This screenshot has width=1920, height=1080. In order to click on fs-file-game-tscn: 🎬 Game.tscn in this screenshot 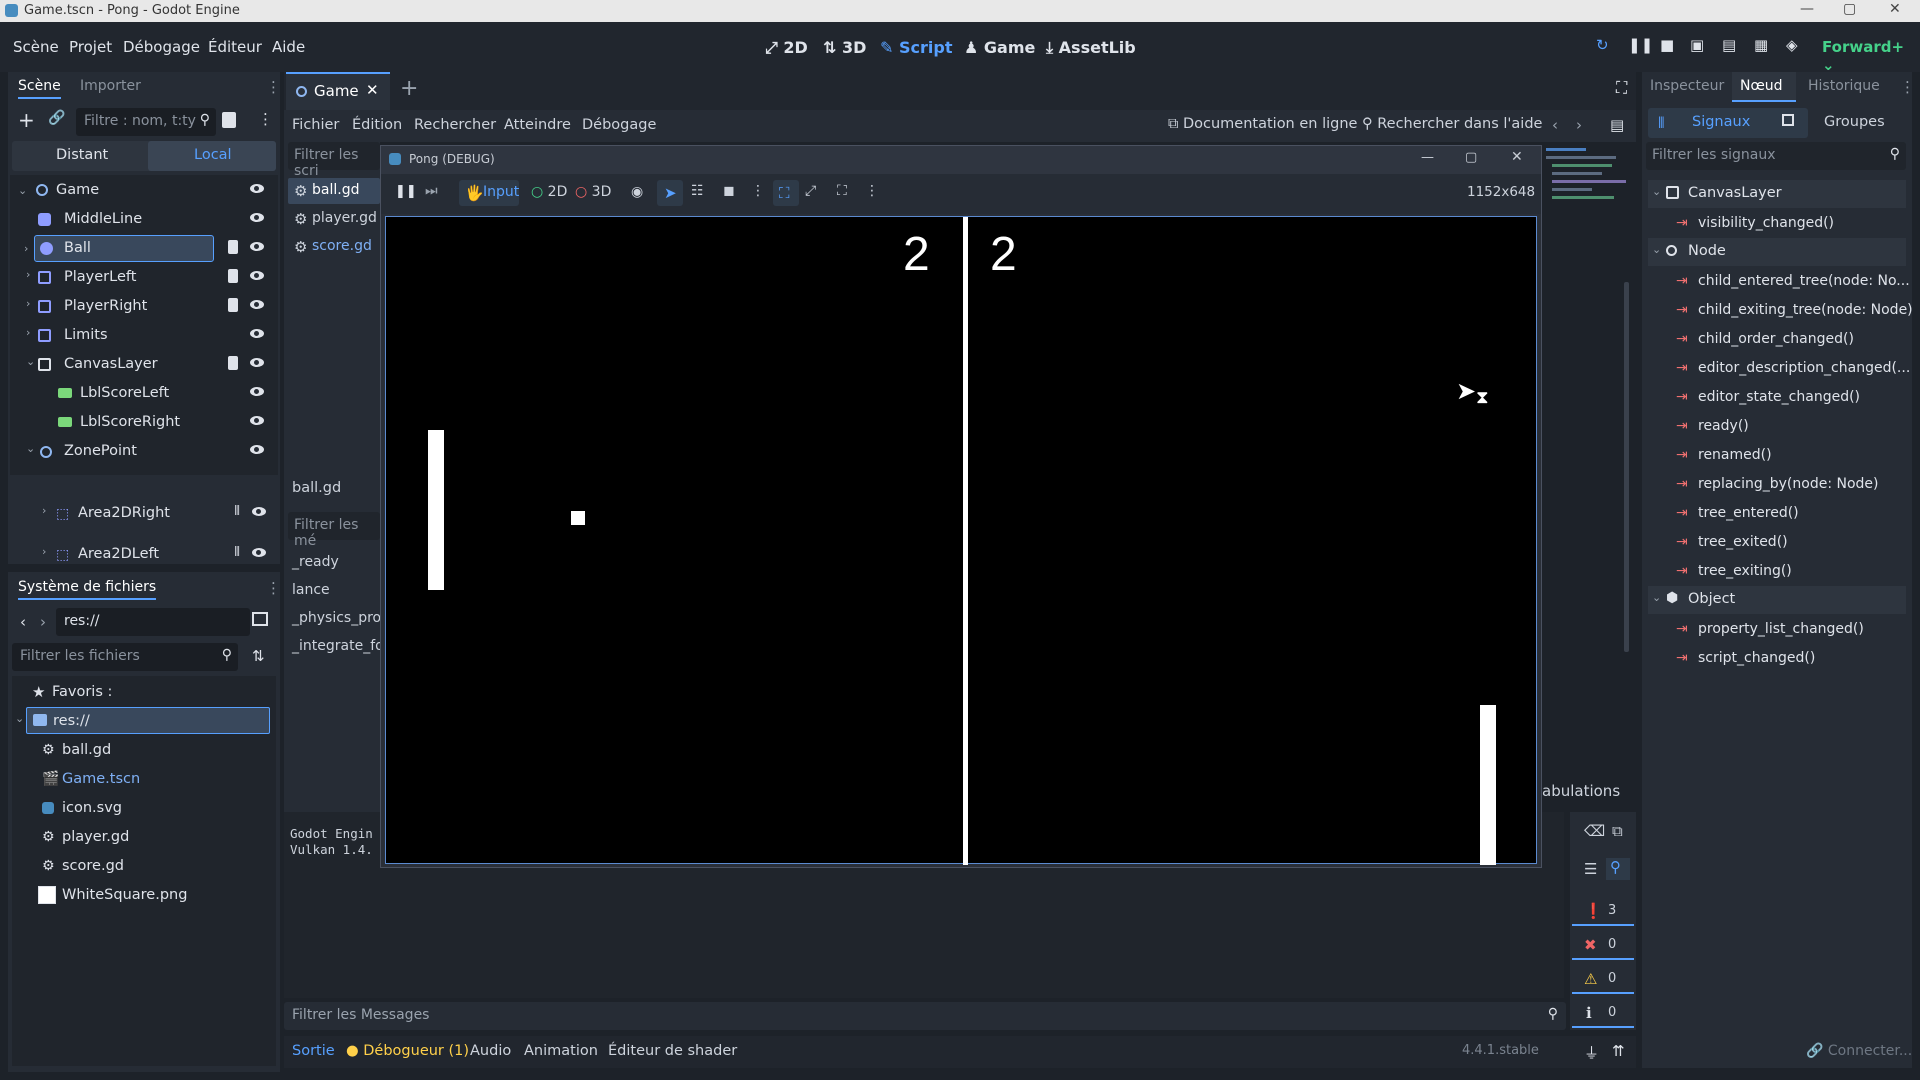, I will do `click(141, 779)`.